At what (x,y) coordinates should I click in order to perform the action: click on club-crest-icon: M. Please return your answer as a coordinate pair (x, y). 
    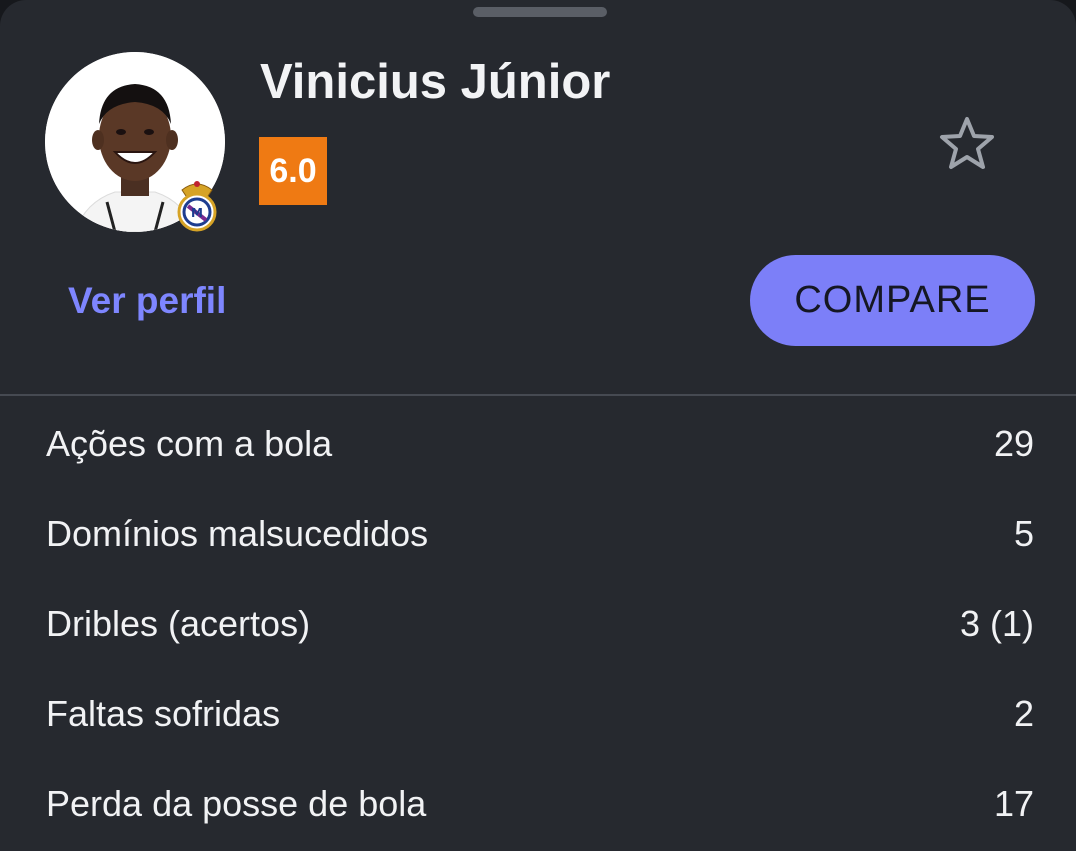
    Looking at the image, I should click on (197, 204).